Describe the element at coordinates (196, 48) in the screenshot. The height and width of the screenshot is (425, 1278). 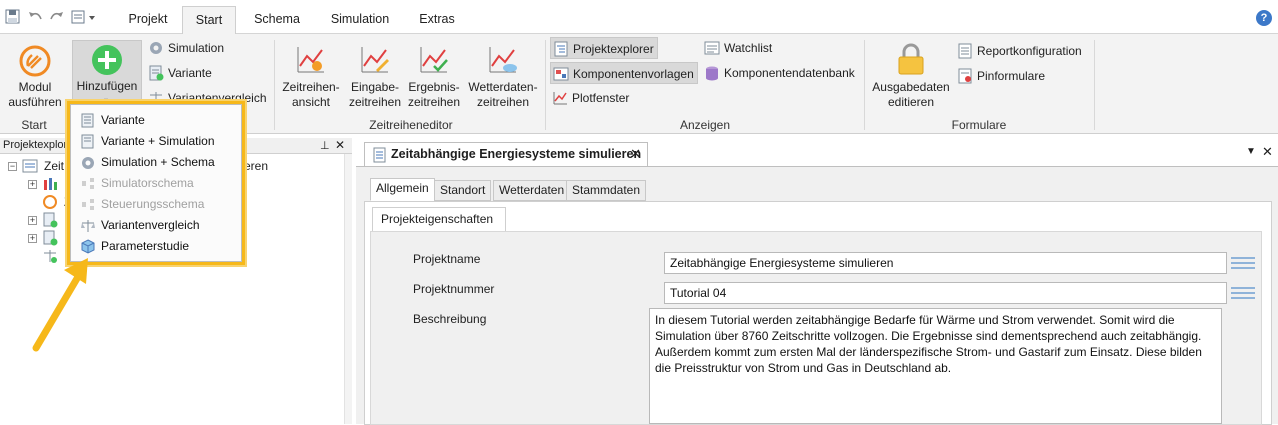
I see `simulation-label: Simulation` at that location.